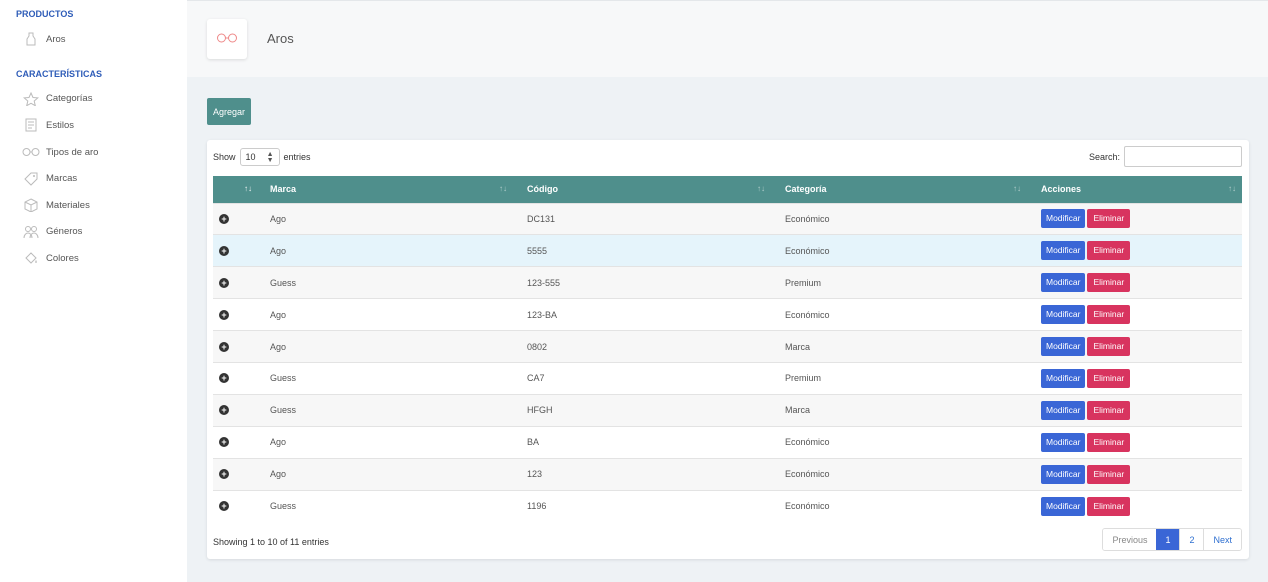 Image resolution: width=1268 pixels, height=582 pixels. Describe the element at coordinates (537, 346) in the screenshot. I see `cell-codigo: 0802` at that location.